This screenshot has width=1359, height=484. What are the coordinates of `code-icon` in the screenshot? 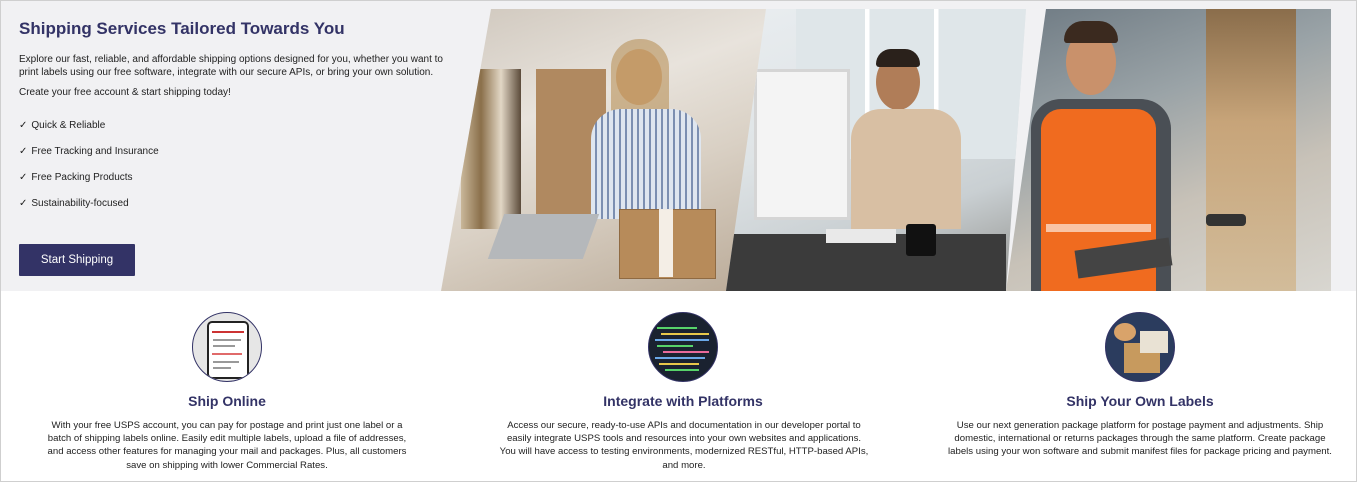 It's located at (683, 347).